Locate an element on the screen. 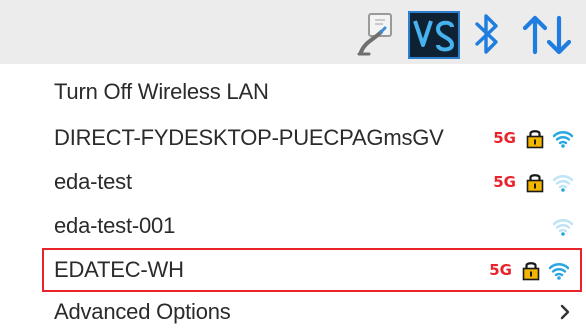 This screenshot has width=586, height=334. menu-item-advanced-options: Advanced Options is located at coordinates (293, 312).